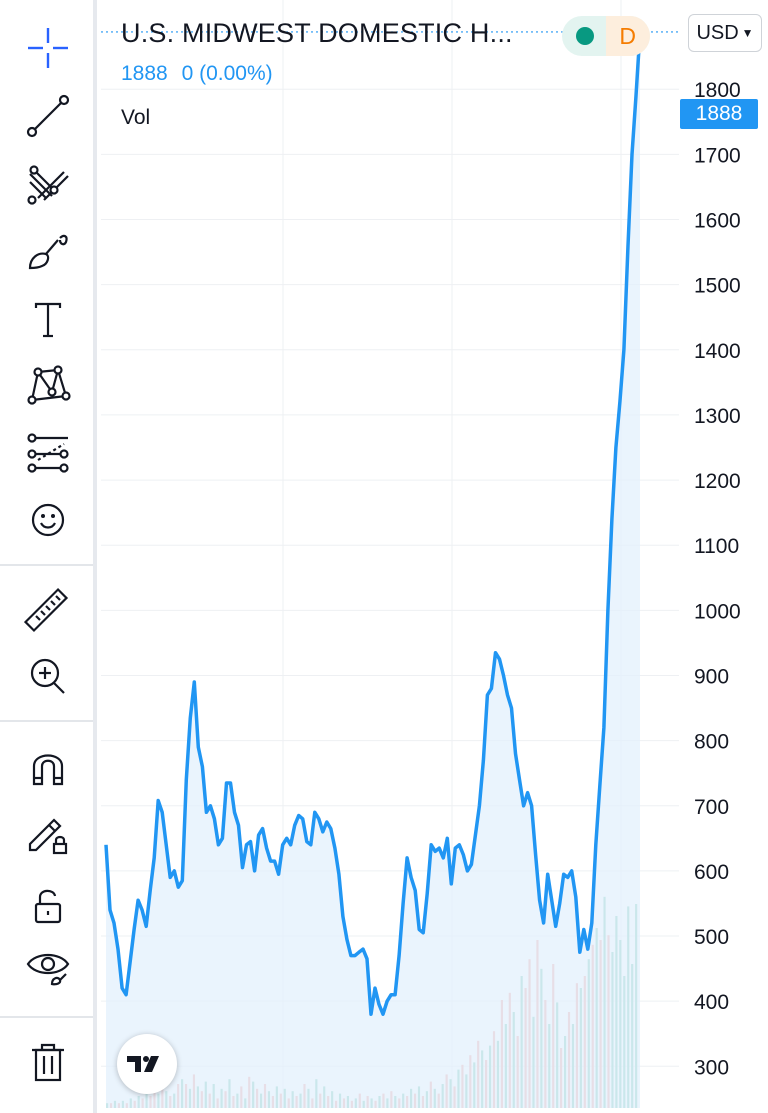  I want to click on currency-label: USD, so click(717, 32).